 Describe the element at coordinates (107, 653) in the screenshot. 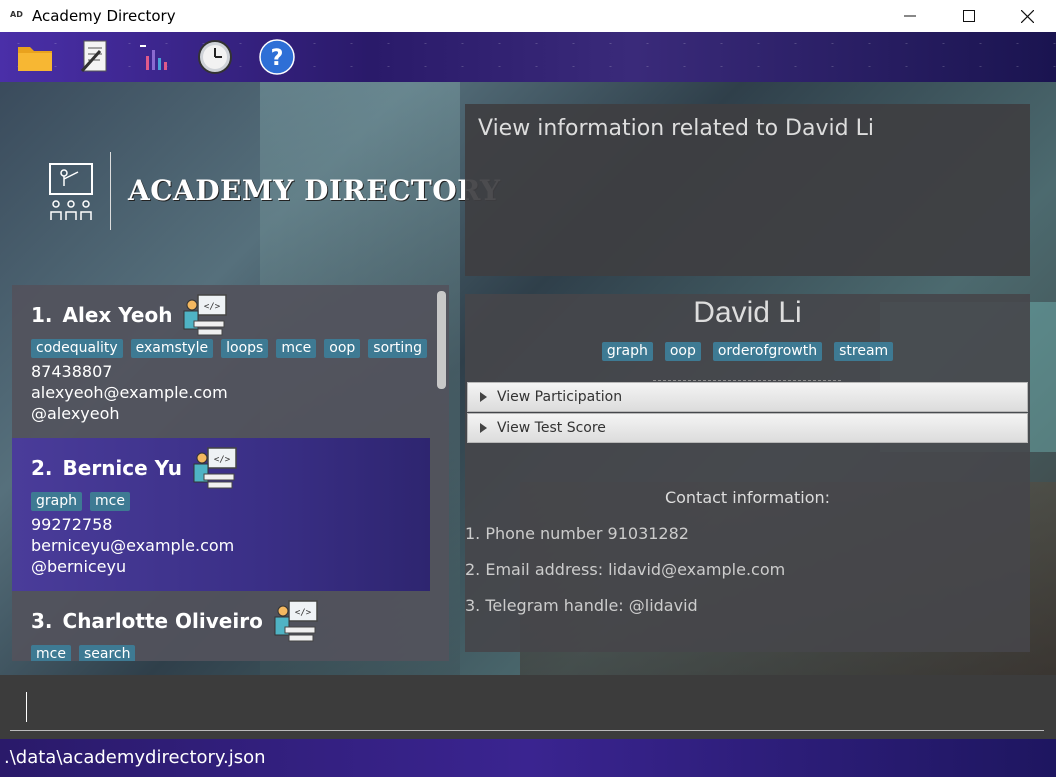

I see `tag: search` at that location.